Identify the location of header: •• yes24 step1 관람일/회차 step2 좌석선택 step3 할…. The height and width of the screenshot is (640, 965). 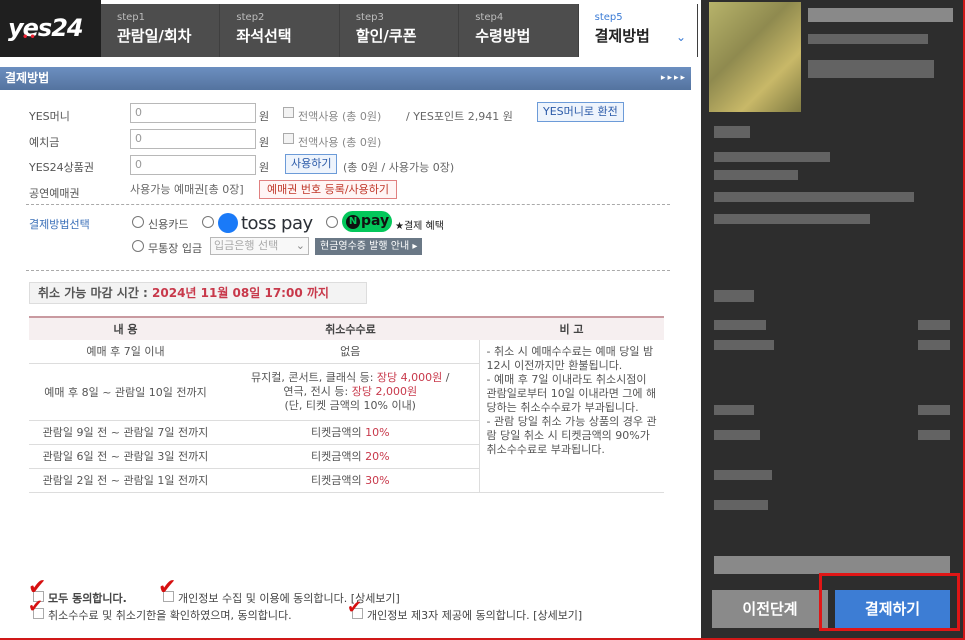
(350, 28).